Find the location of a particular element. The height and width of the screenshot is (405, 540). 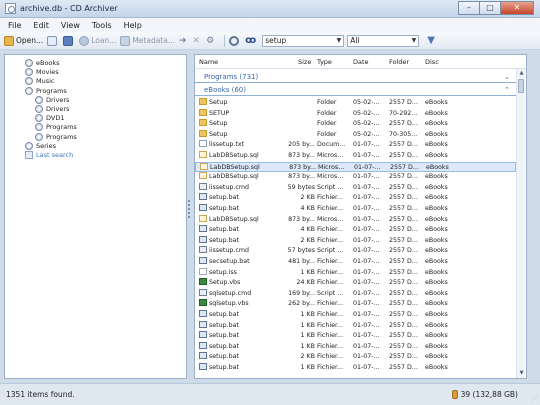

resize-grip-icon: ⋰ is located at coordinates (534, 398).